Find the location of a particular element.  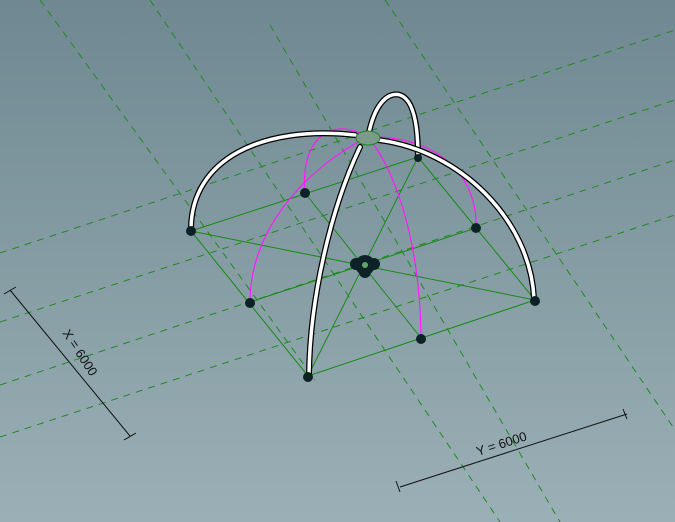

dimension-x-label: X = 6000 is located at coordinates (79, 352).